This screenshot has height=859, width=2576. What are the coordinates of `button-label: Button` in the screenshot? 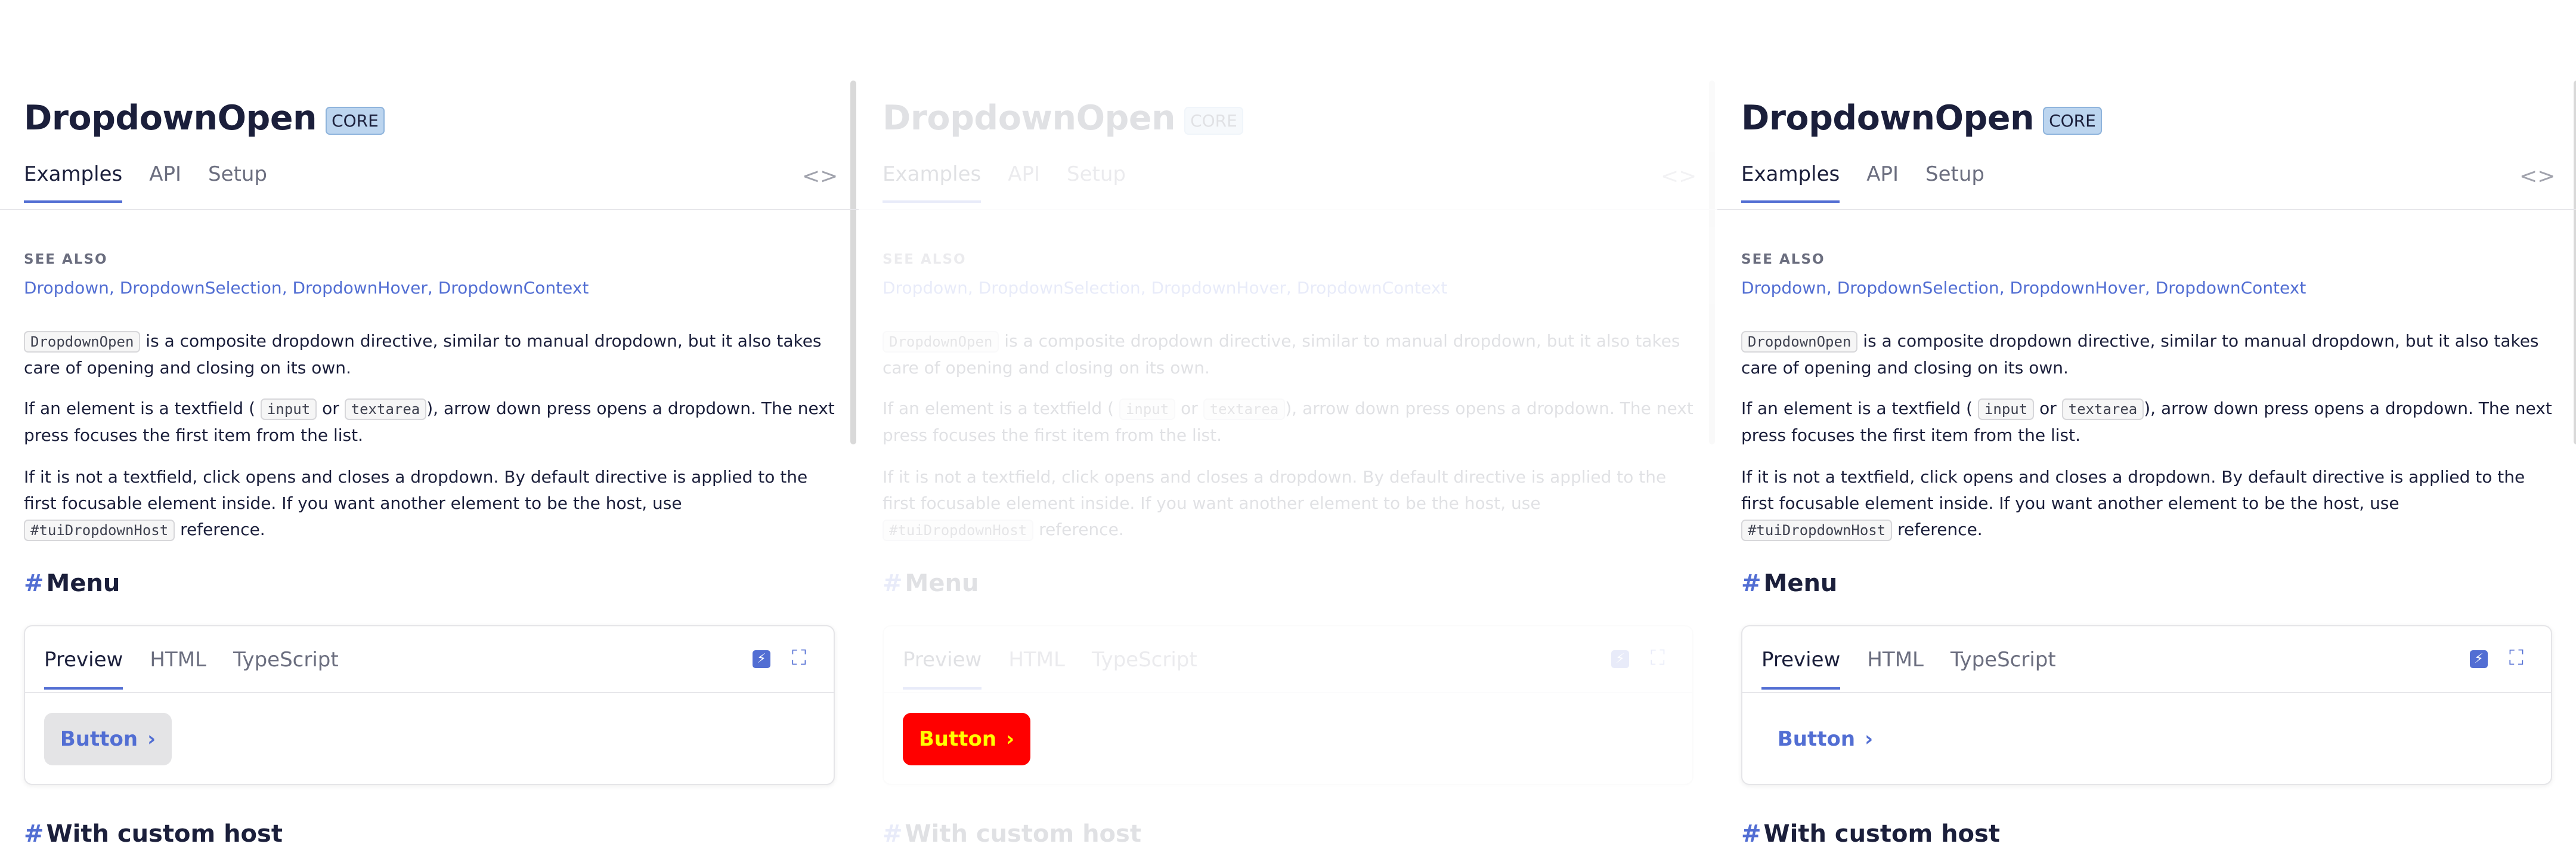 It's located at (99, 739).